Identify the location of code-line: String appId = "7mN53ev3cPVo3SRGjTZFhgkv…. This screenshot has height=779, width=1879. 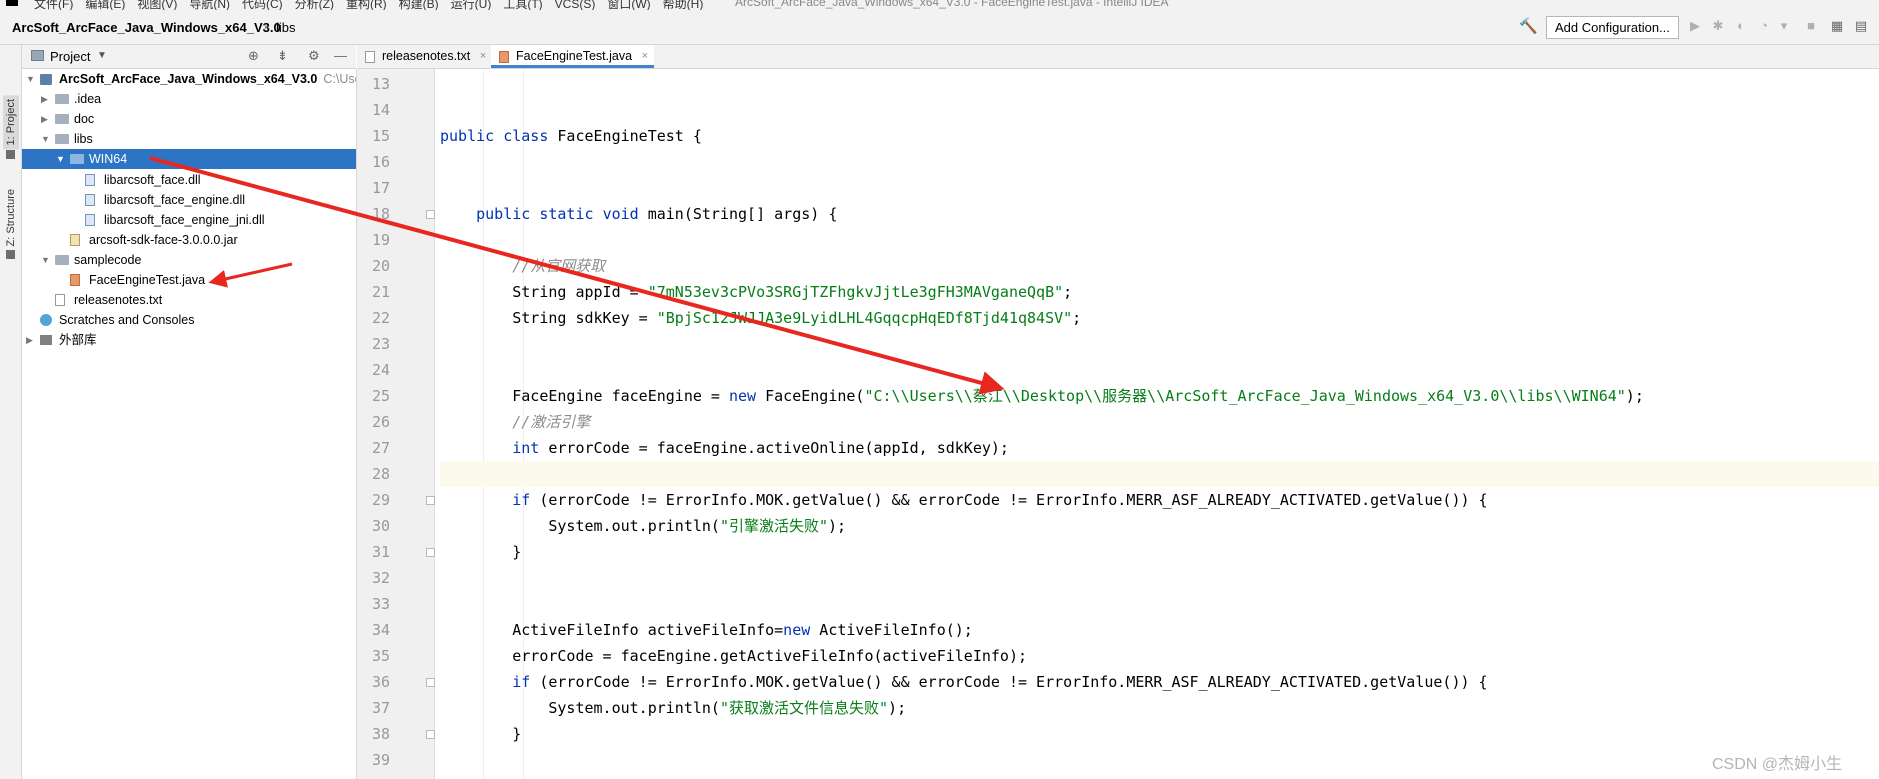
(1159, 292).